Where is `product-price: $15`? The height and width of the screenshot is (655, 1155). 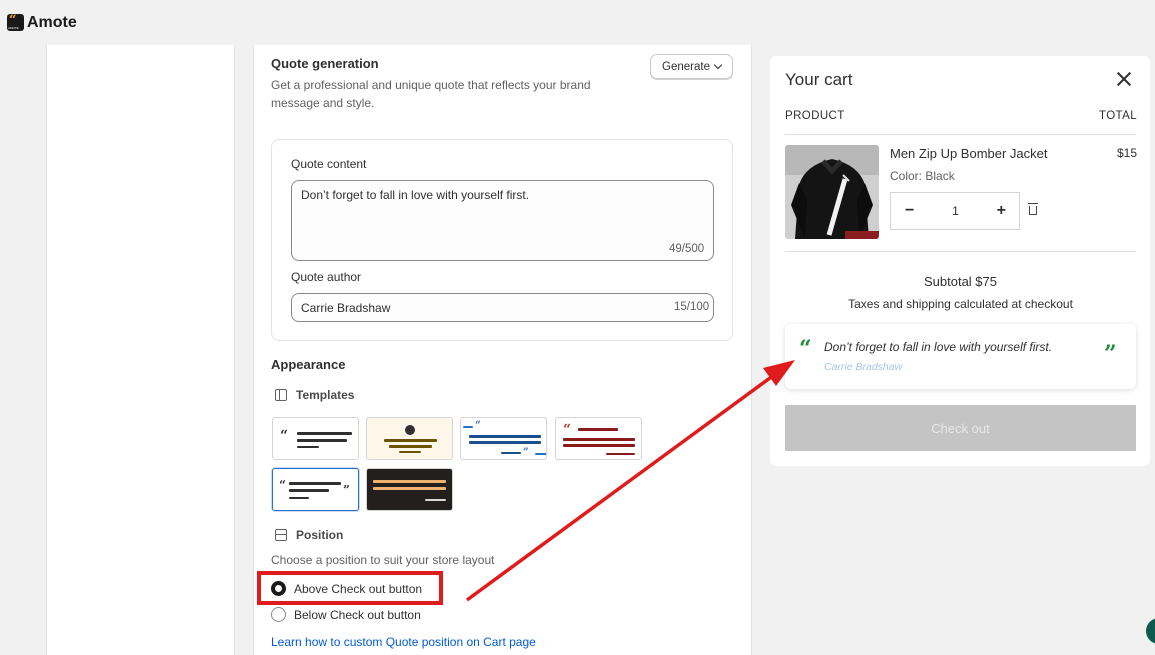 product-price: $15 is located at coordinates (1127, 153).